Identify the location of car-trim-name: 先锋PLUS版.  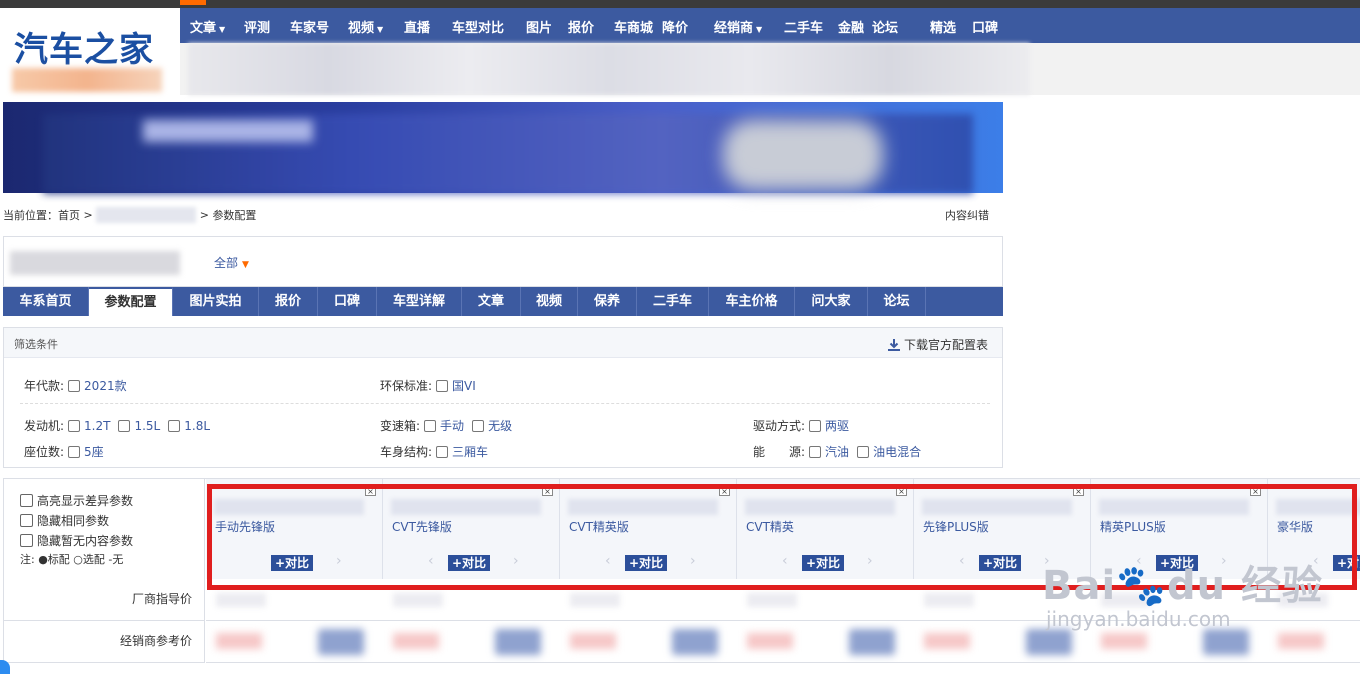
(956, 526).